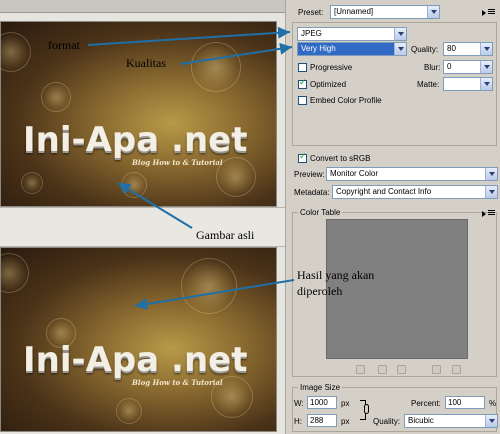 The height and width of the screenshot is (434, 500). I want to click on quality-field: 80, so click(468, 49).